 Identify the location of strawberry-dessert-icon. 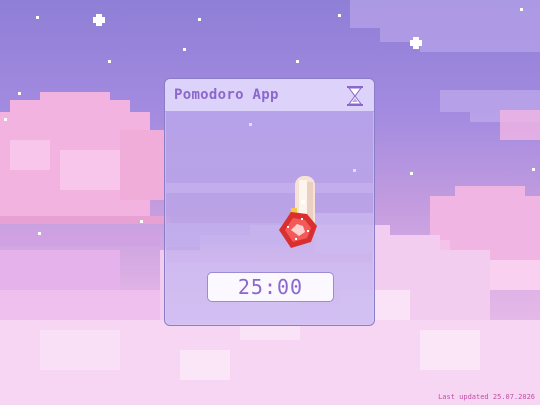
(298, 212).